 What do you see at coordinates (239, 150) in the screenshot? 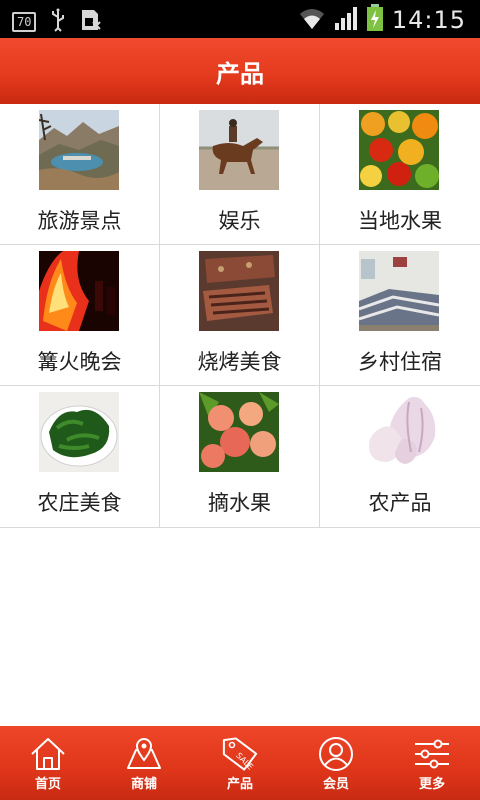
I see `horse-riding-photo` at bounding box center [239, 150].